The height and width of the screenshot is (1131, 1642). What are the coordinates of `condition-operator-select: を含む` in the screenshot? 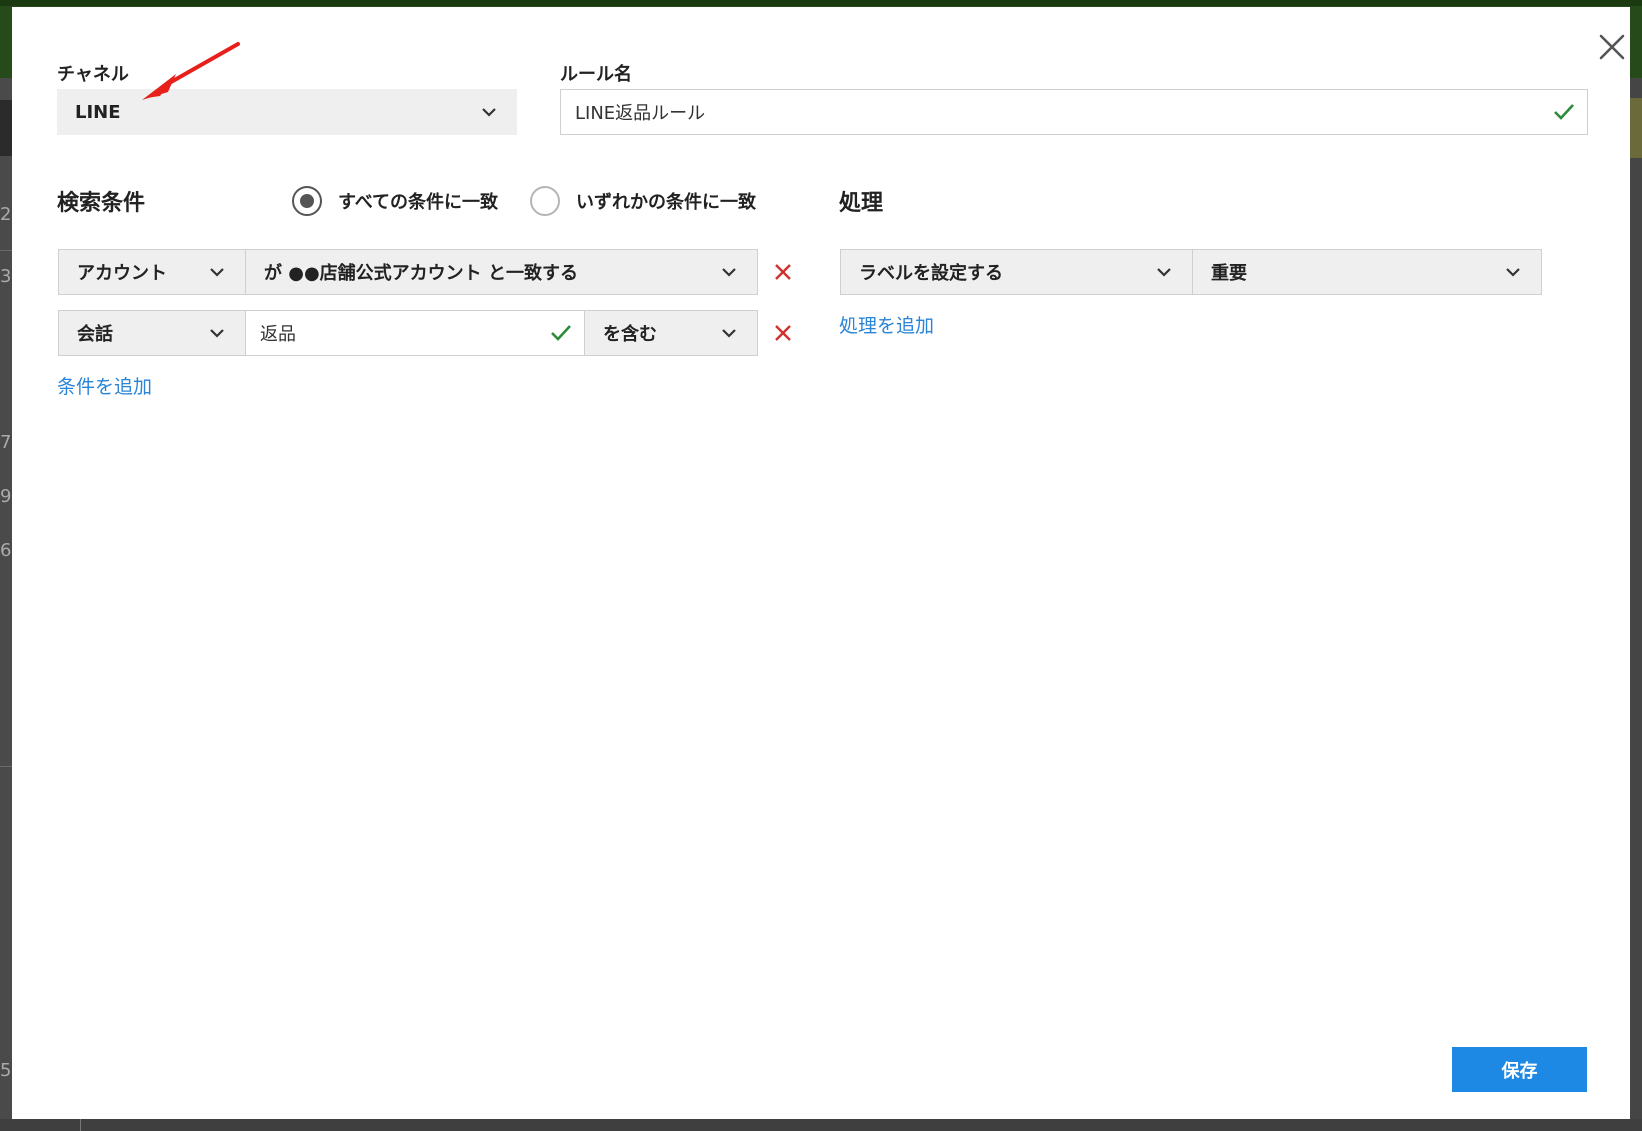 It's located at (671, 333).